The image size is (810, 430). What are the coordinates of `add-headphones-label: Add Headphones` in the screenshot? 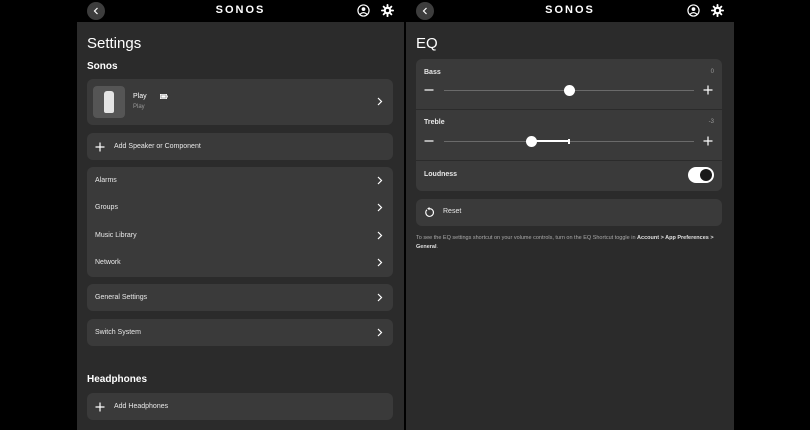 It's located at (141, 406).